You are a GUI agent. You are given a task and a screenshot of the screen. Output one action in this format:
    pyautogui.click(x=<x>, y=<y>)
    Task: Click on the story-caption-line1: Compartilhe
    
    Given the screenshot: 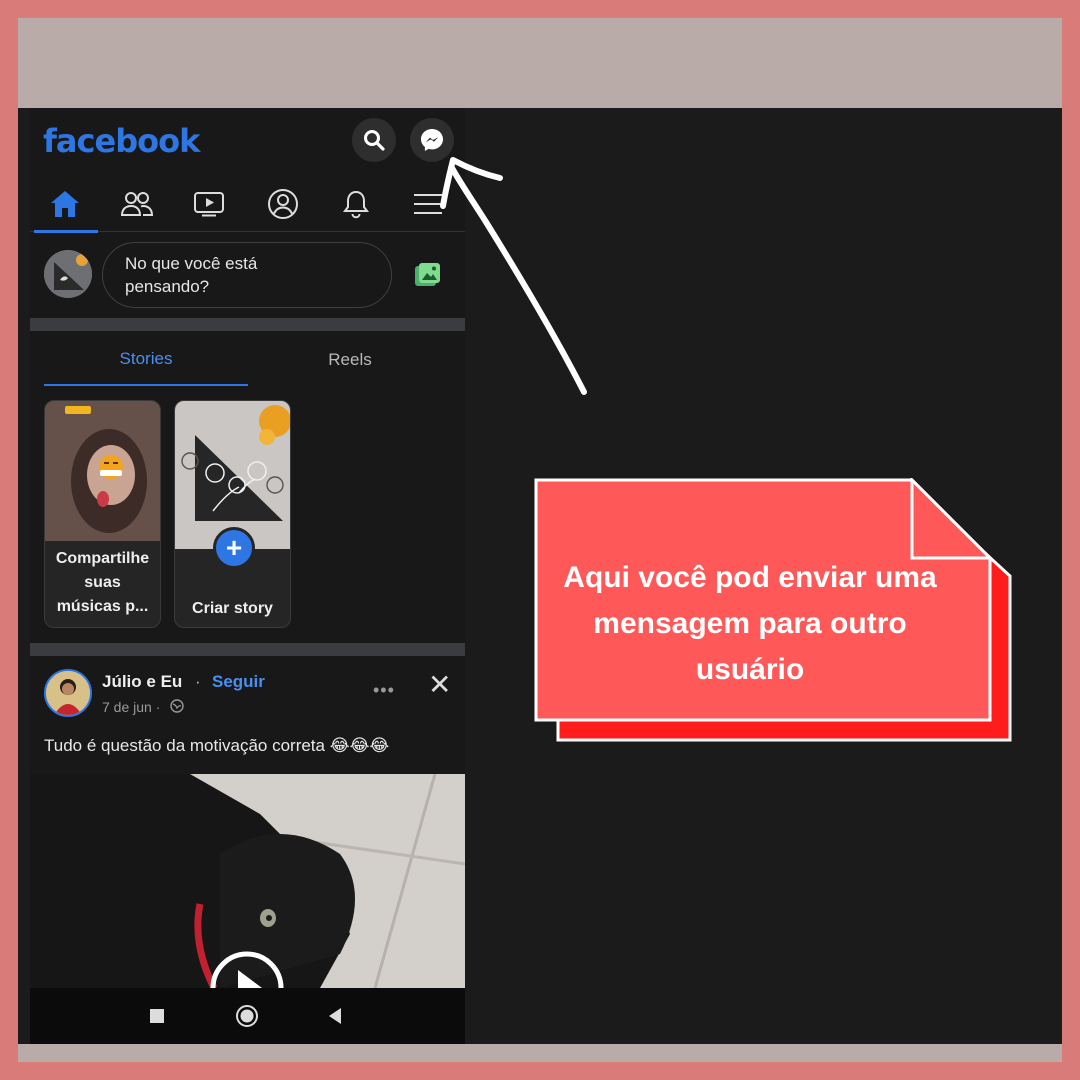 What is the action you would take?
    pyautogui.click(x=102, y=558)
    